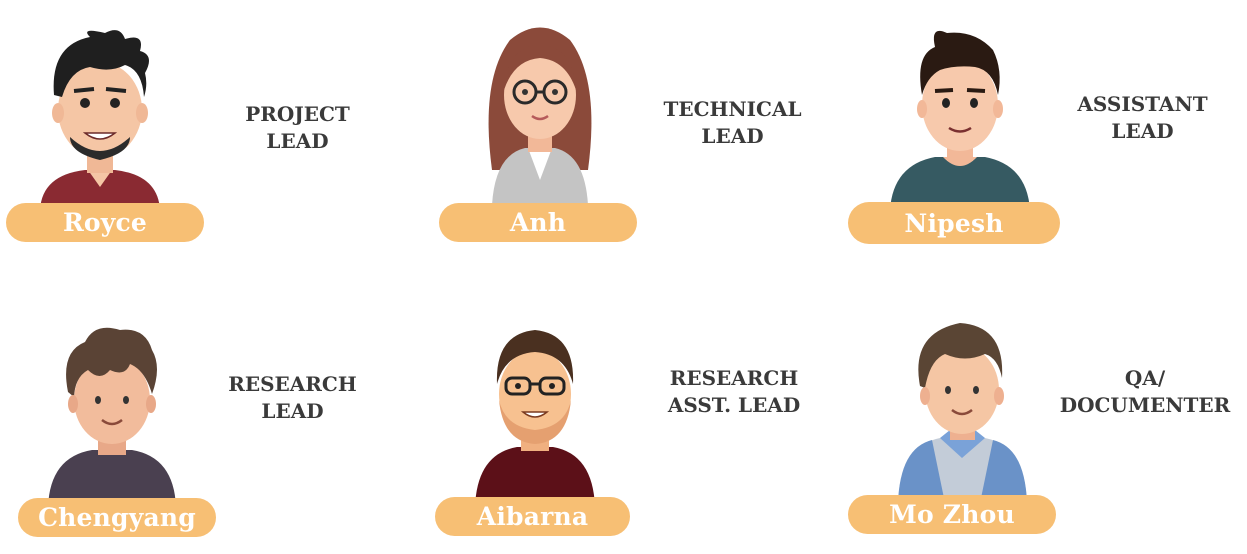 Image resolution: width=1247 pixels, height=554 pixels. I want to click on role-label: ASSISTANT LEAD, so click(1142, 117).